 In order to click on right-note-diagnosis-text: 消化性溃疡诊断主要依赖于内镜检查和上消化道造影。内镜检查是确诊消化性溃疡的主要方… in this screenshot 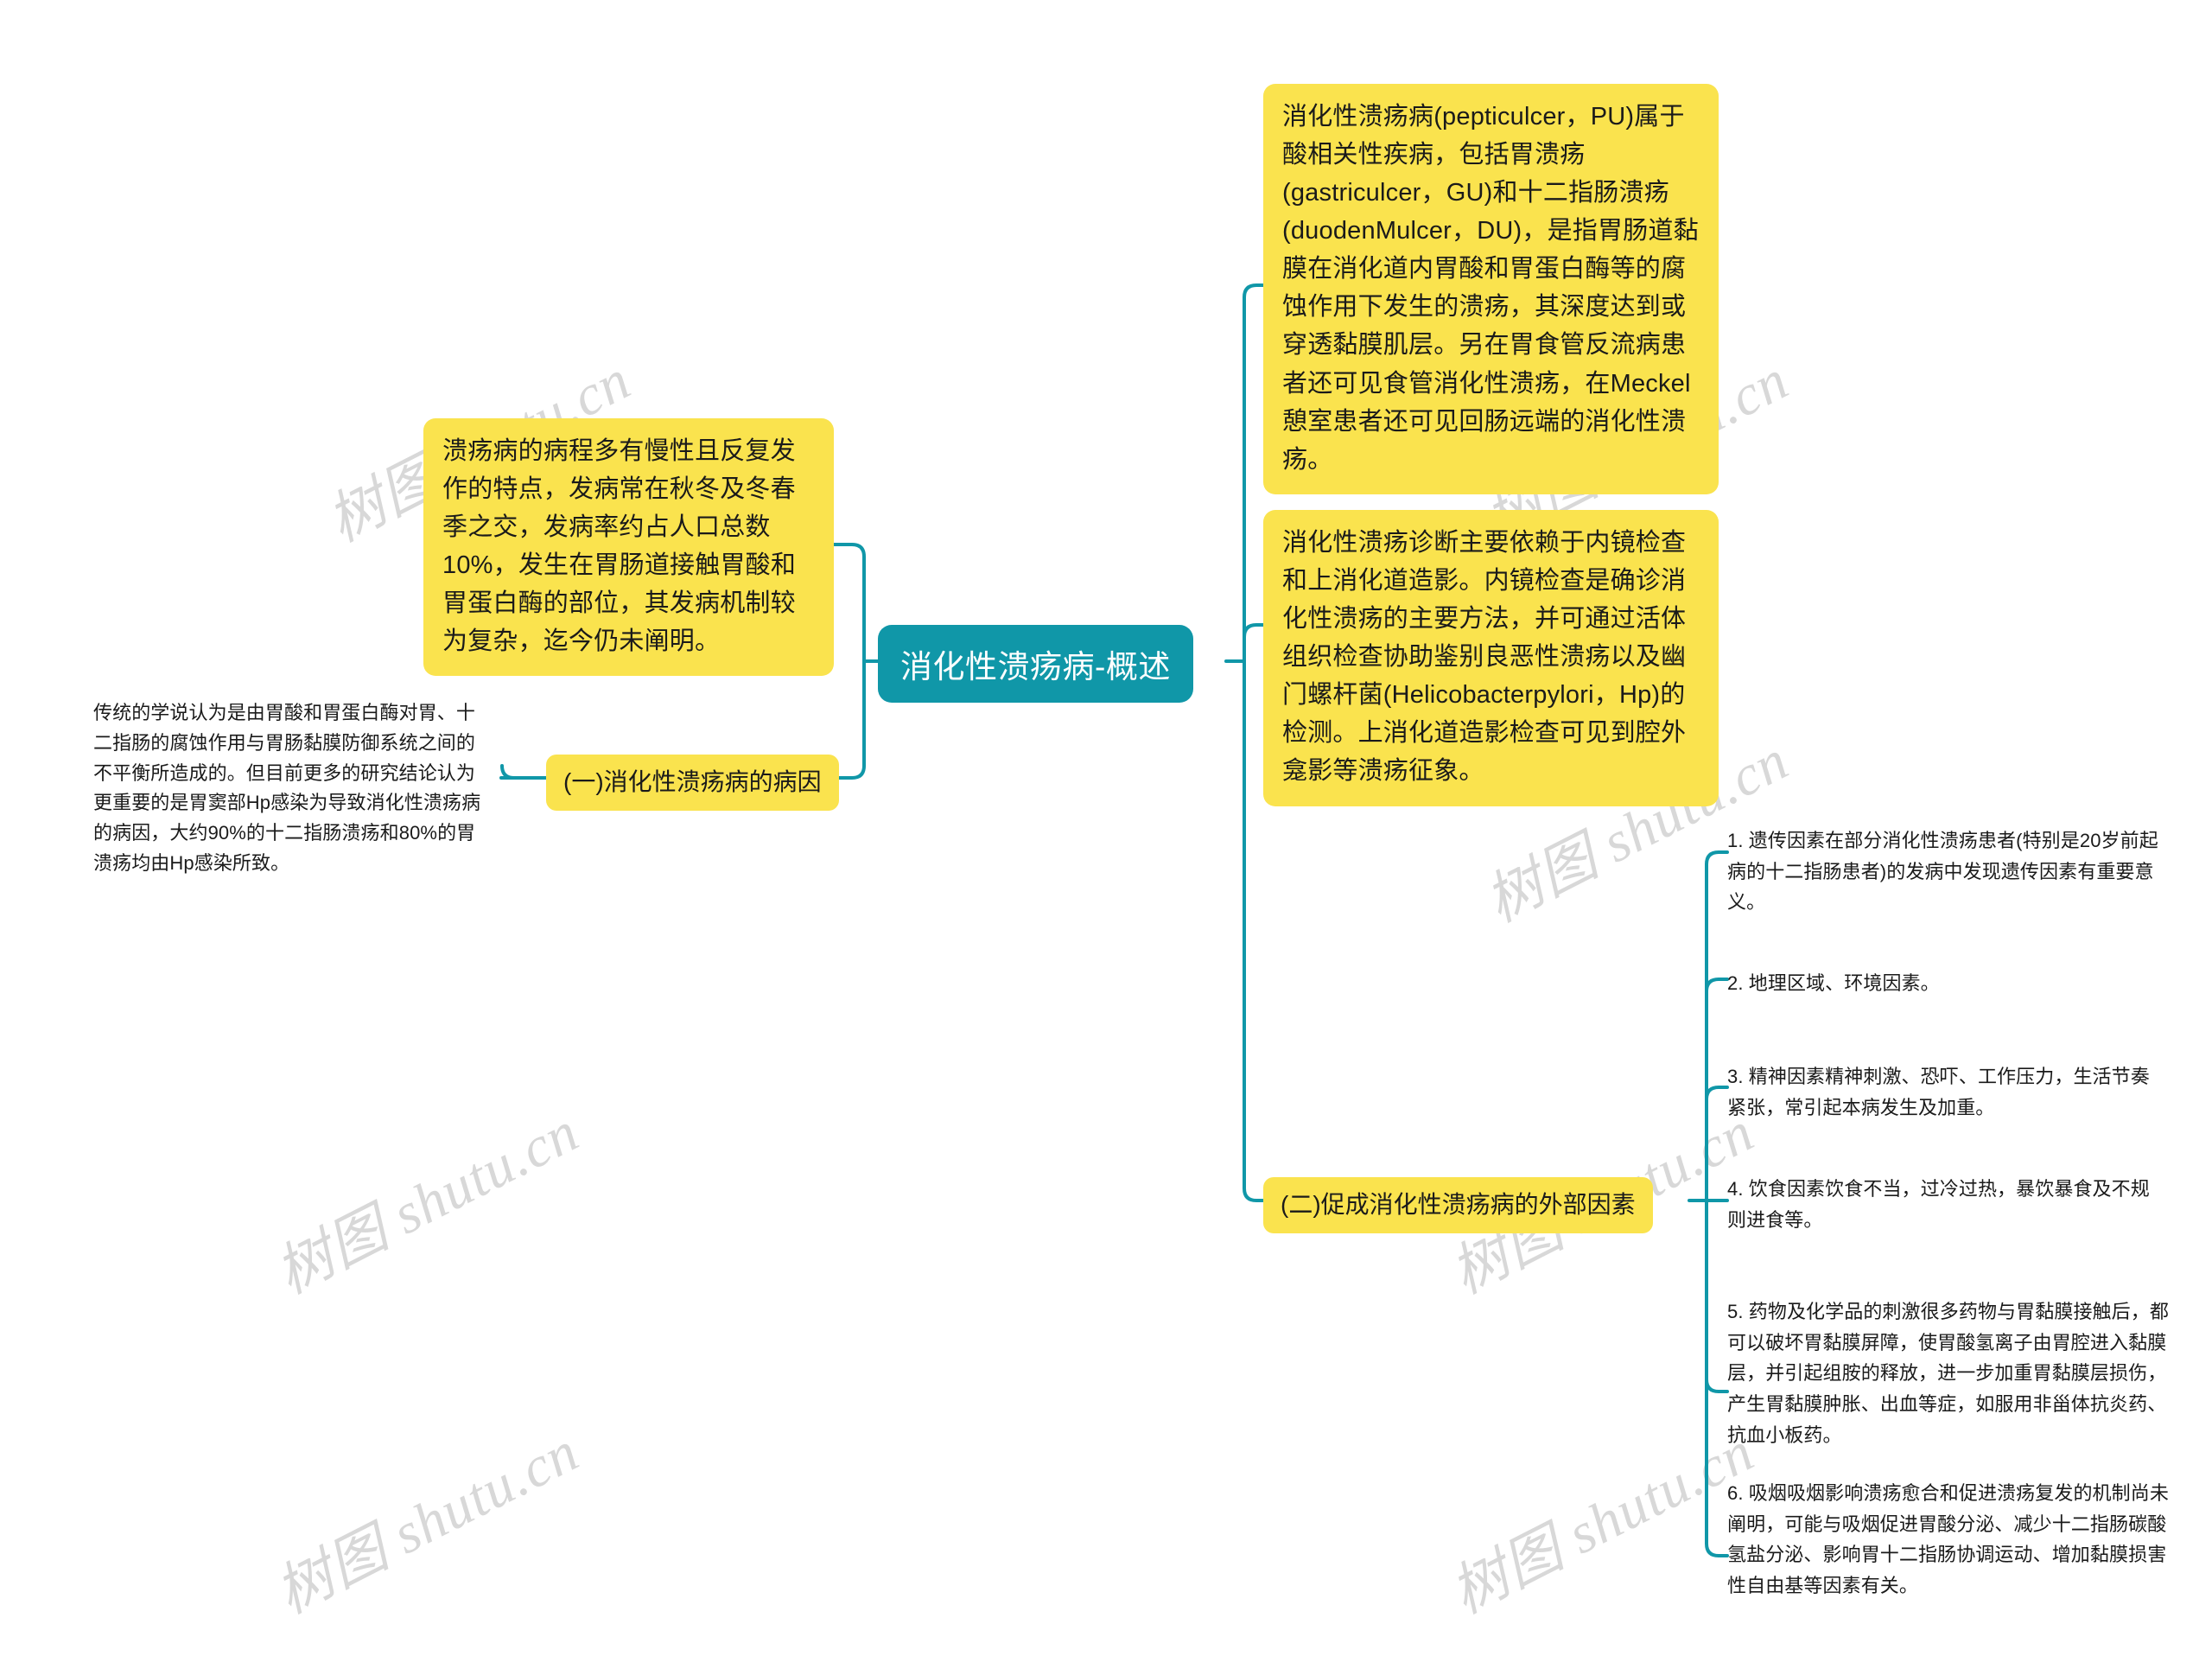, I will do `click(1484, 657)`.